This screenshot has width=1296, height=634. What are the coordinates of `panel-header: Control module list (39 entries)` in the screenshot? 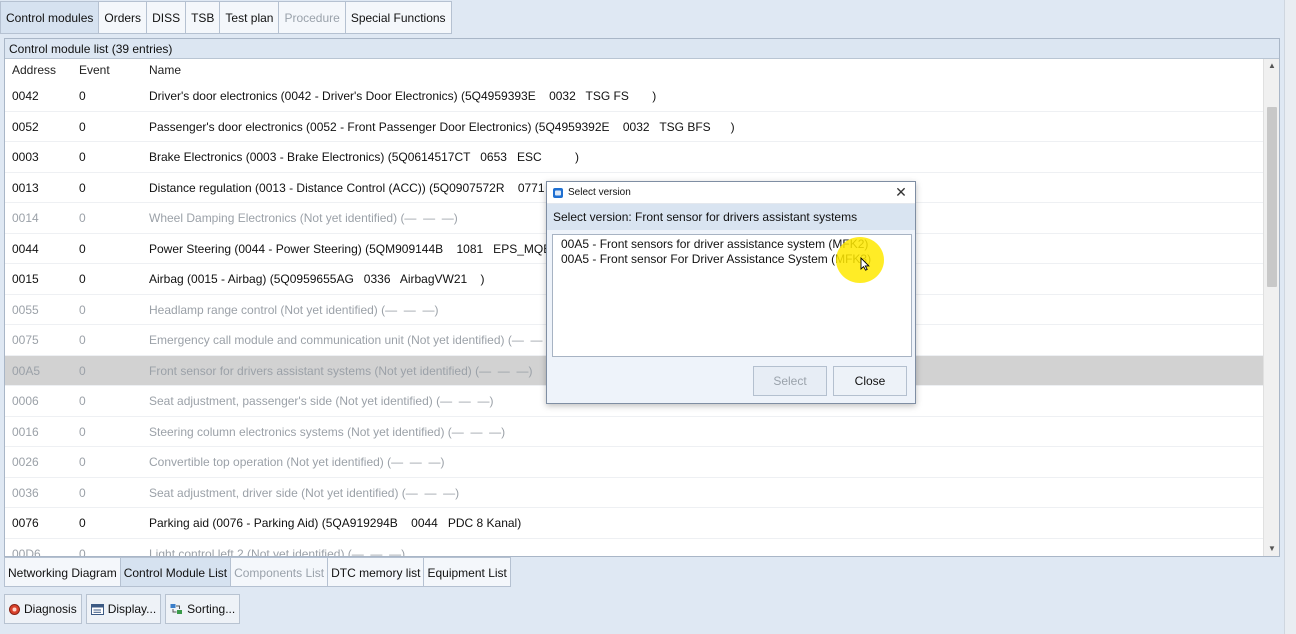 It's located at (642, 49).